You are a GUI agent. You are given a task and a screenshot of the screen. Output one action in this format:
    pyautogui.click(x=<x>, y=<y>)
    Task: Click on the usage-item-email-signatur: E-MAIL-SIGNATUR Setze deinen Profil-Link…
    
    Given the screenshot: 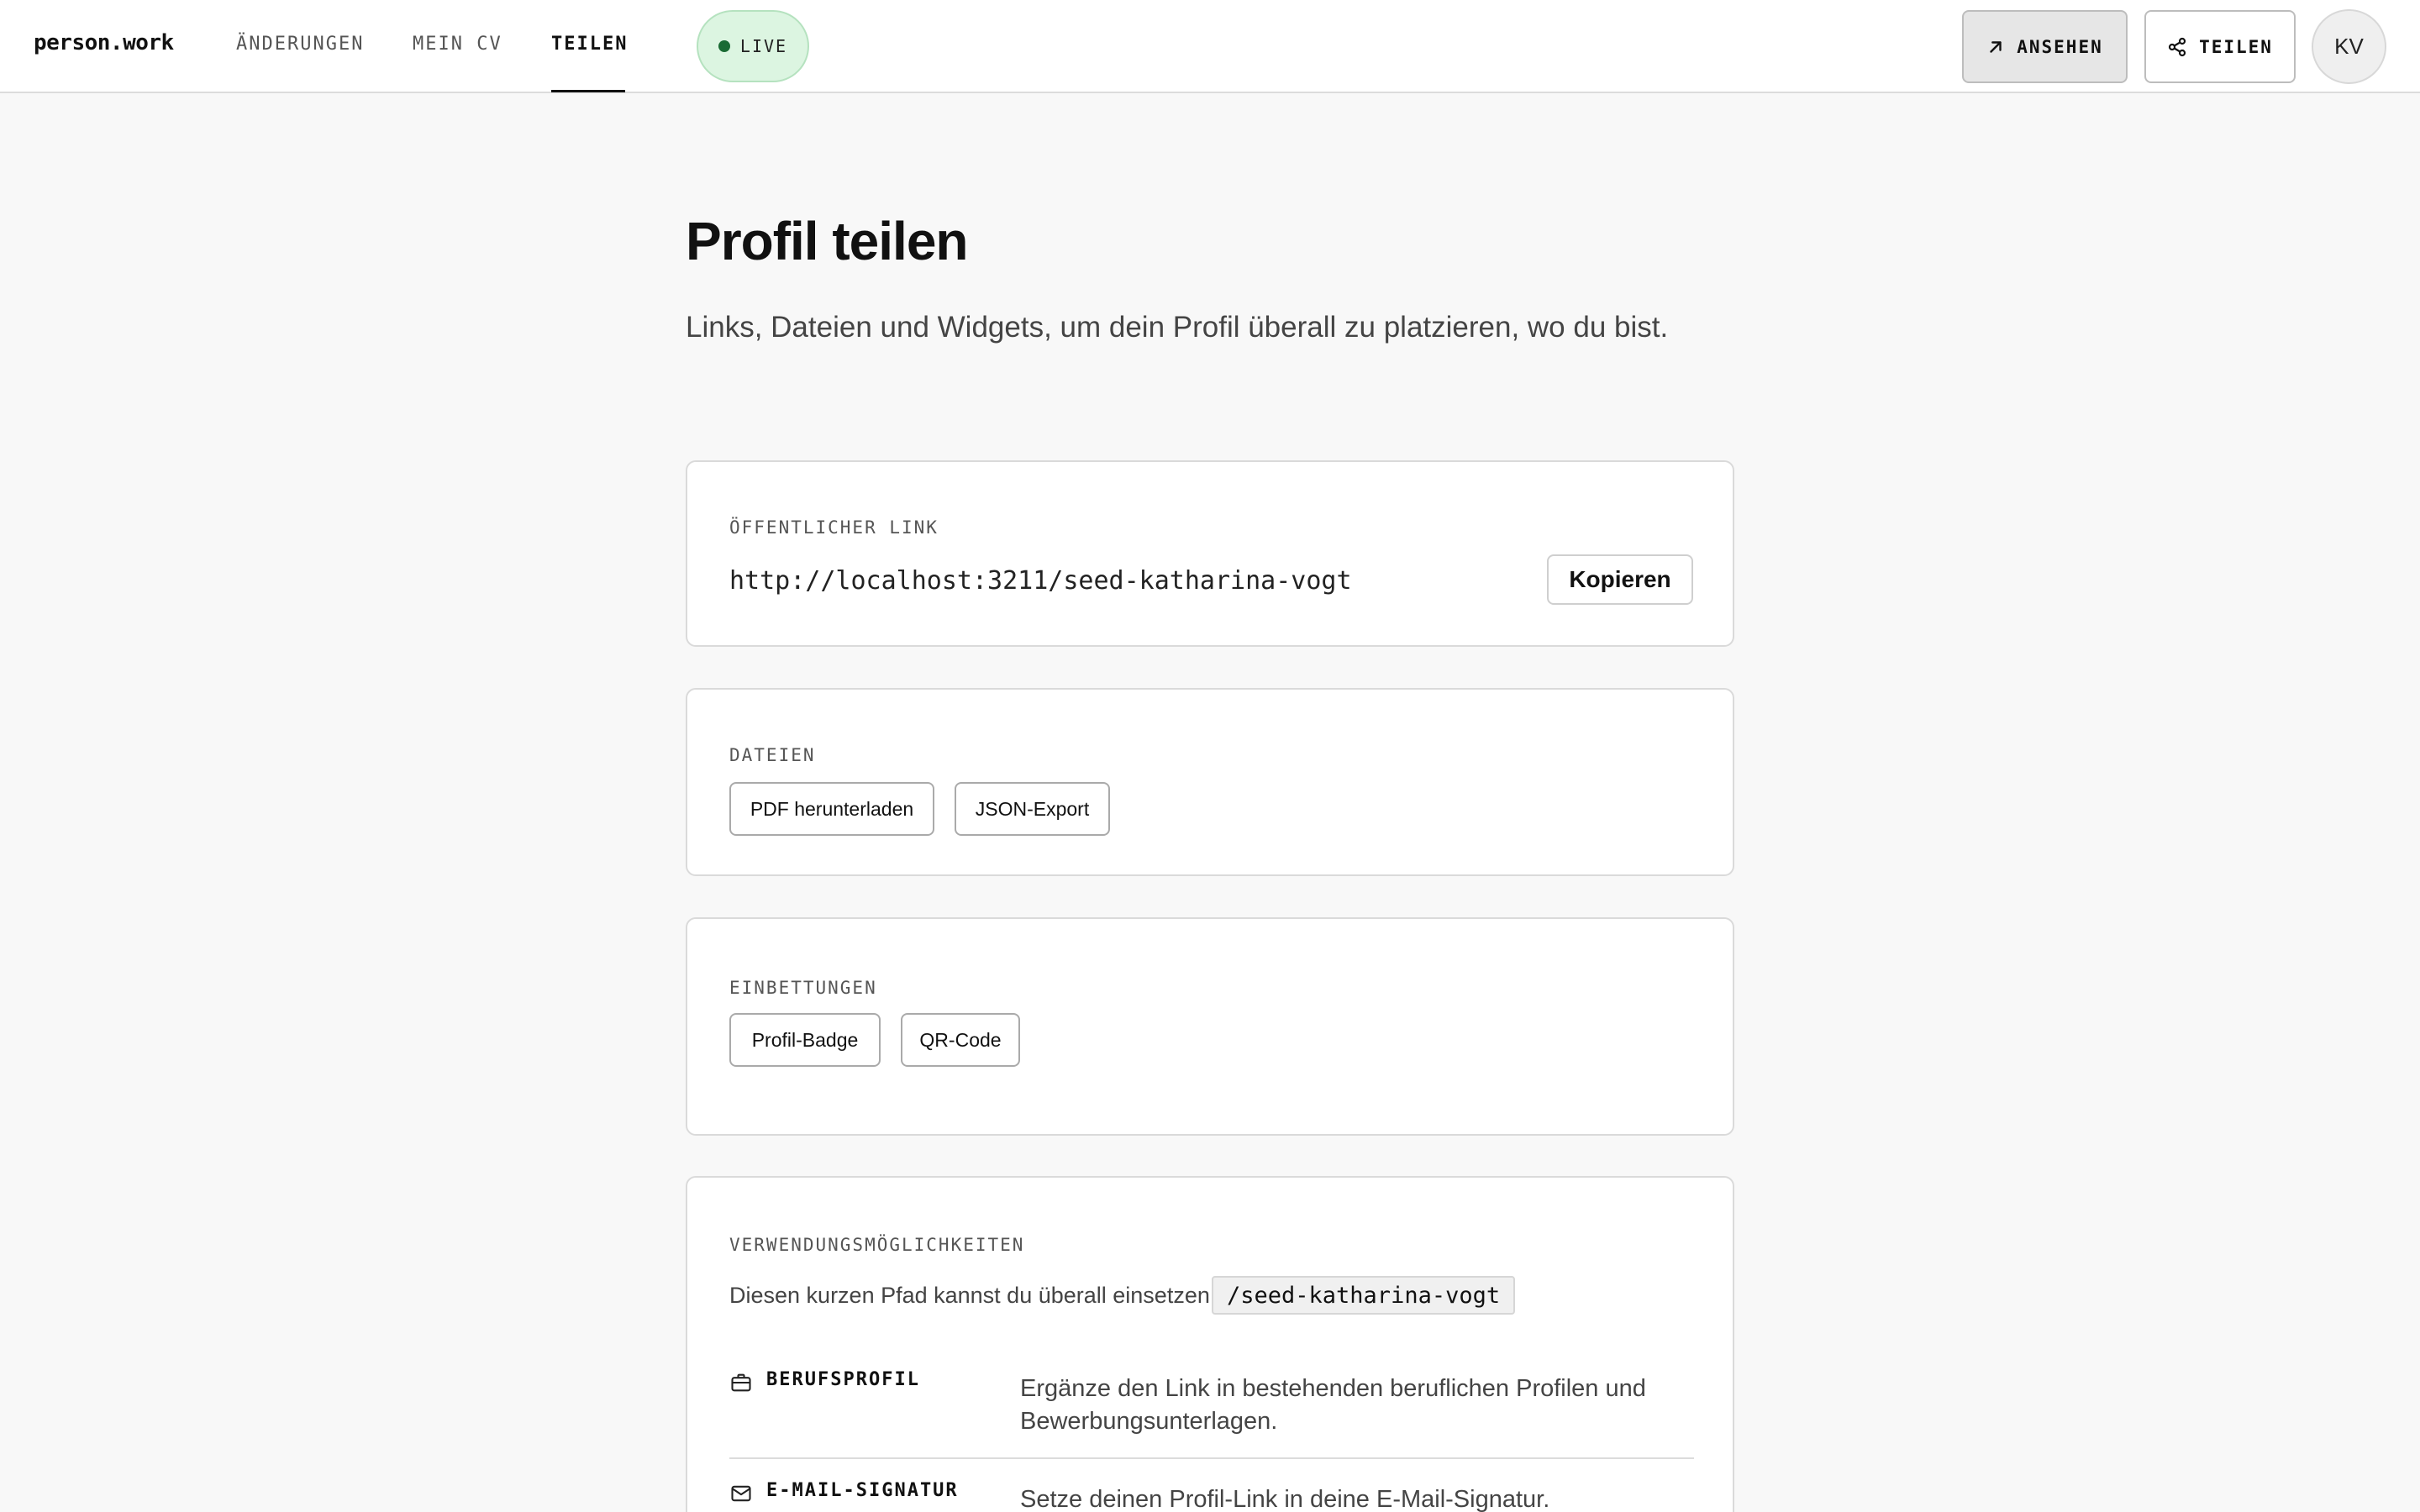 What is the action you would take?
    pyautogui.click(x=1211, y=1496)
    